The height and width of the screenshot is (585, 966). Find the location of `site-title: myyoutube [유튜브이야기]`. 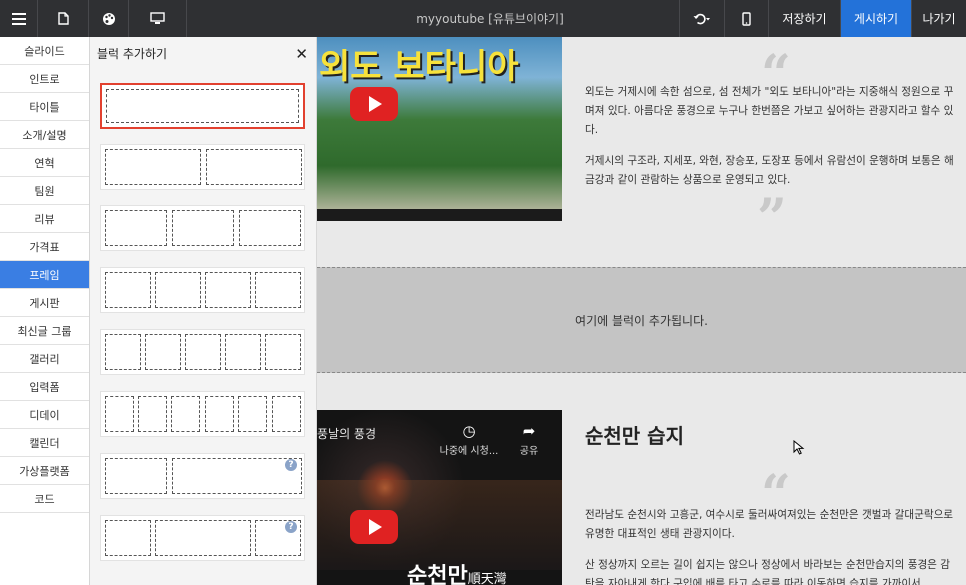

site-title: myyoutube [유튜브이야기] is located at coordinates (490, 19).